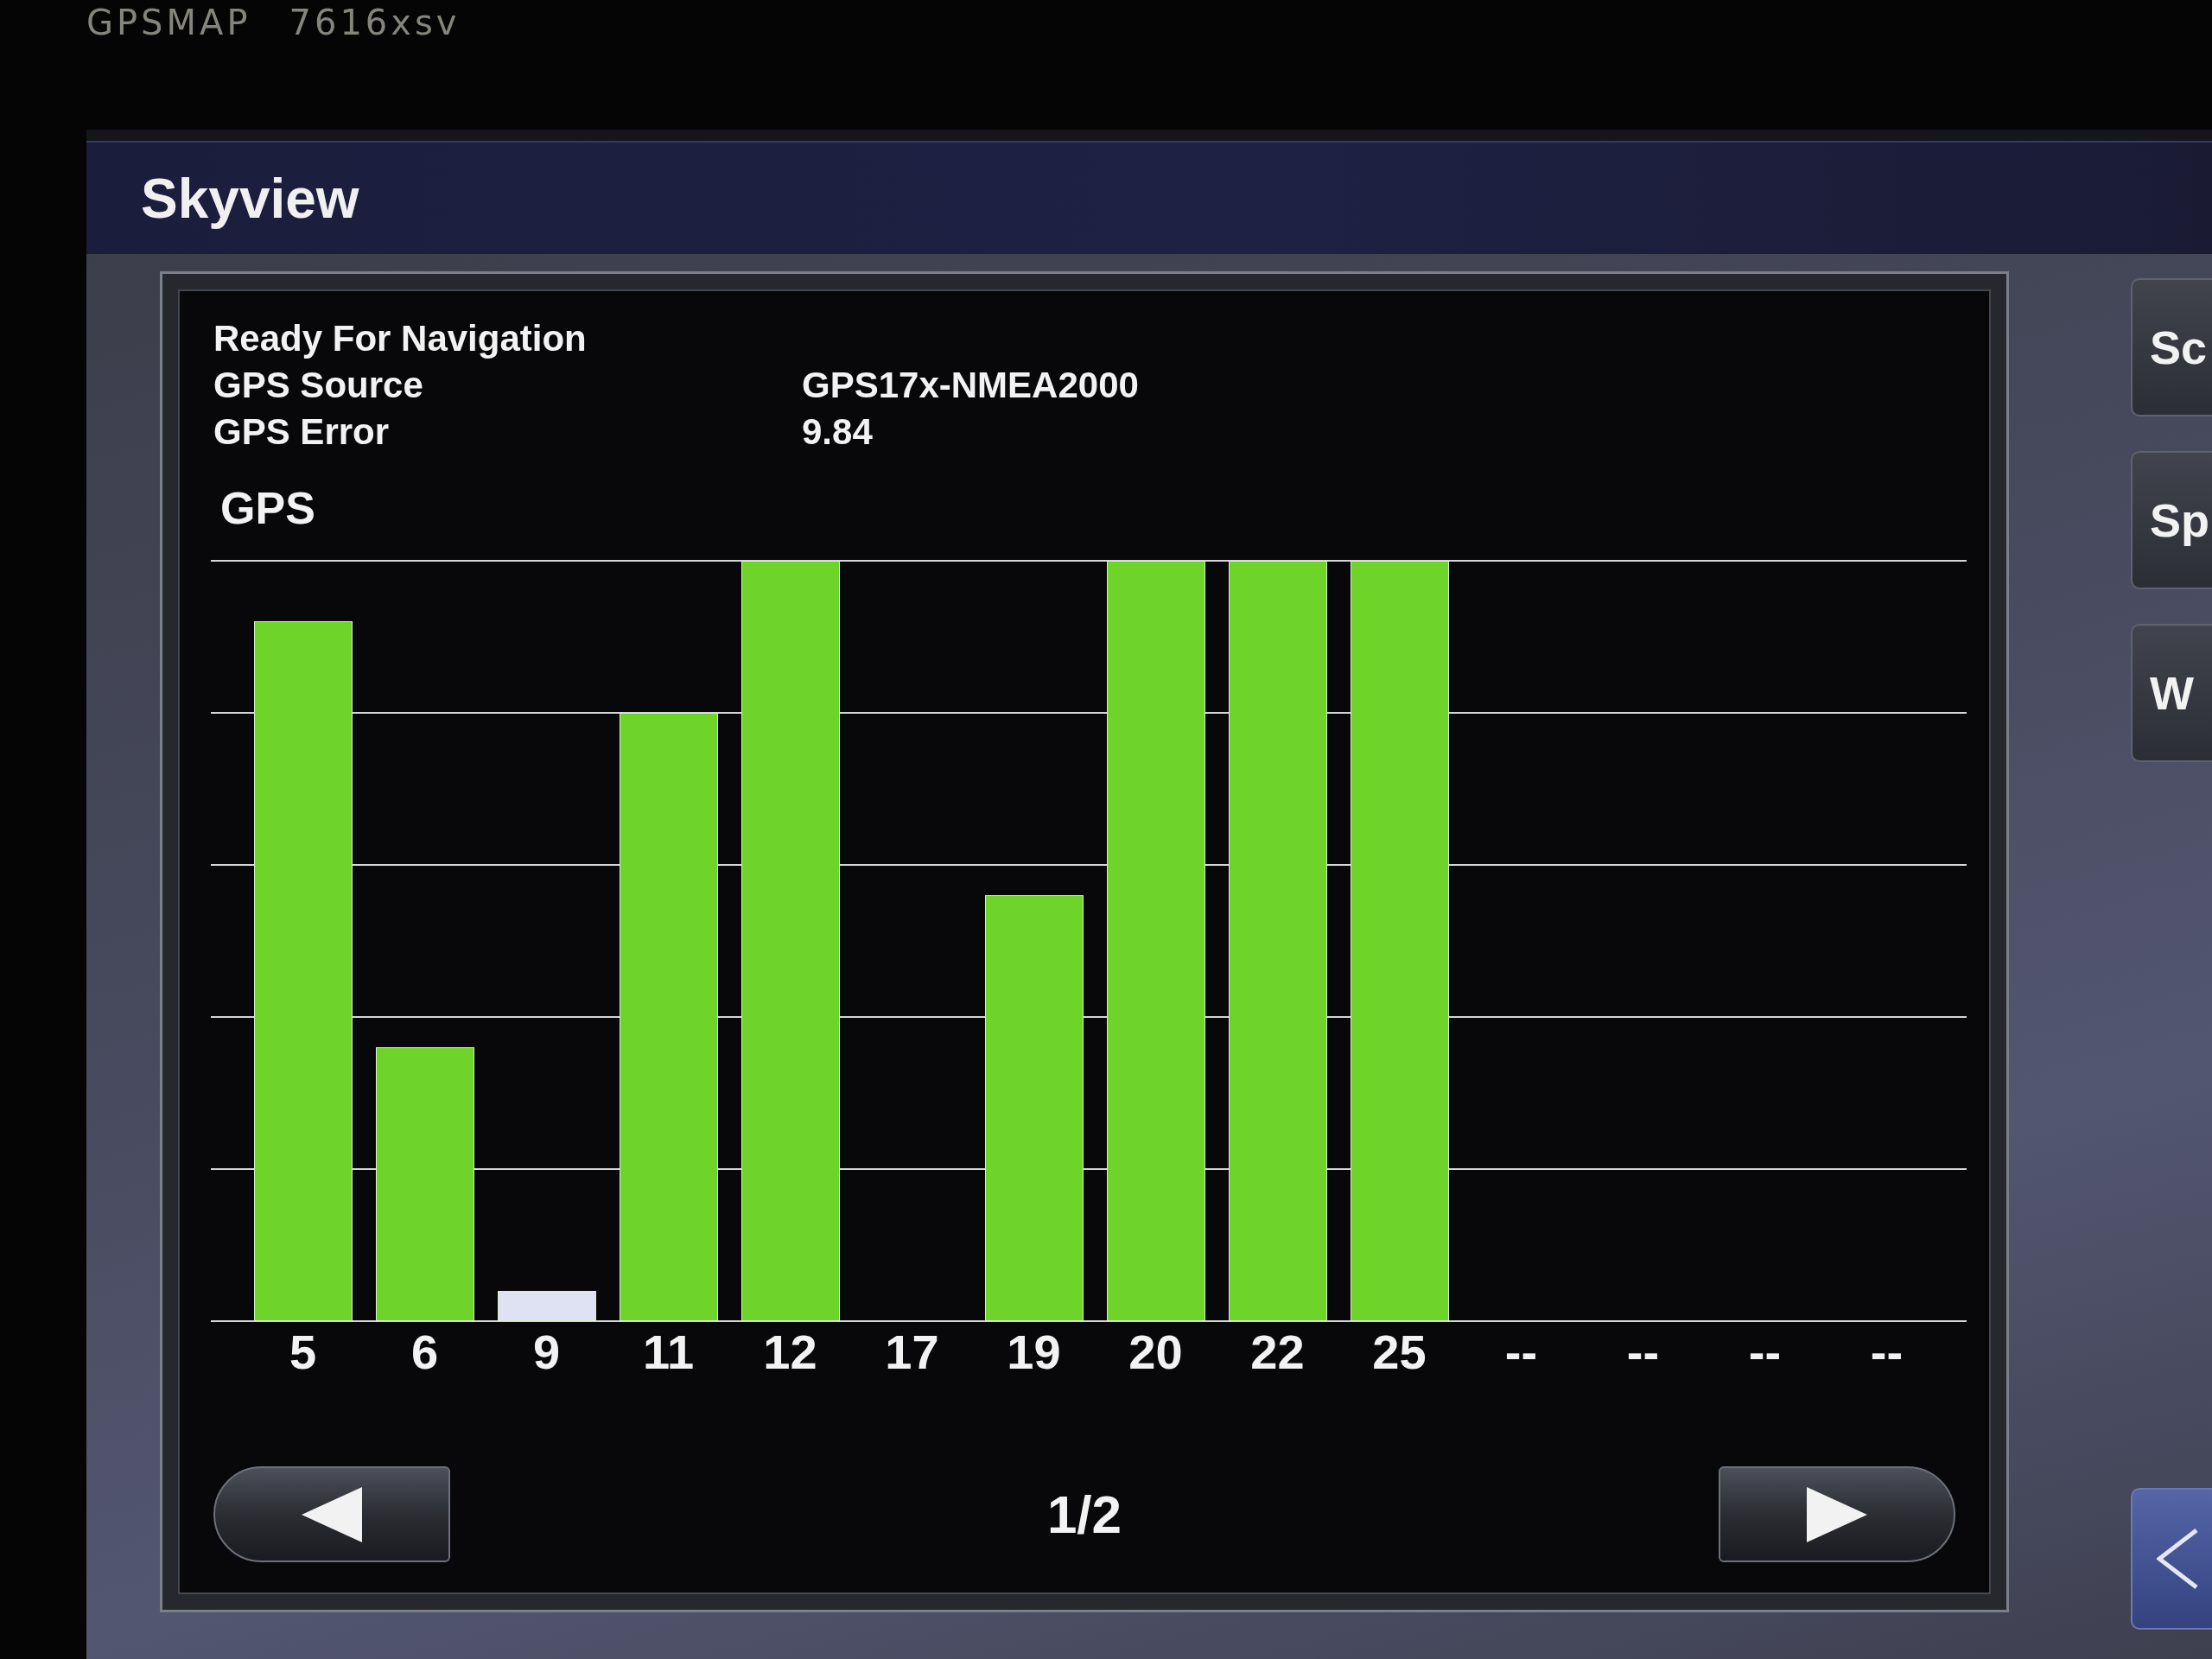 This screenshot has height=1659, width=2212. I want to click on side-menu-button: Sc, so click(2171, 347).